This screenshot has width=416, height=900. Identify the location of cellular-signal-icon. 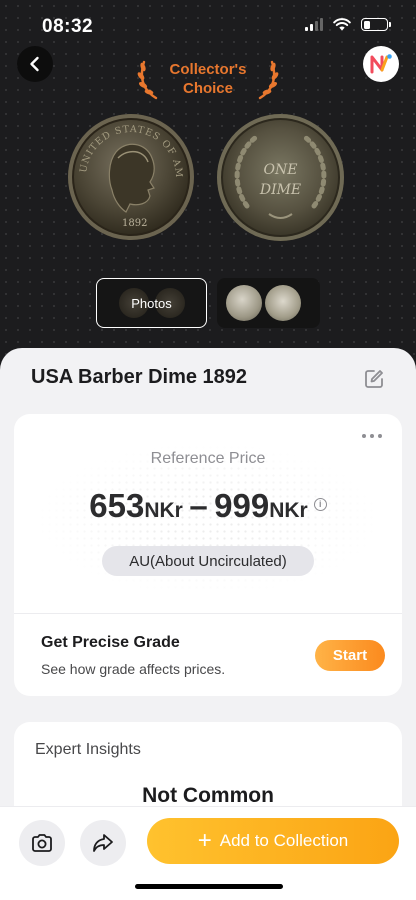
(314, 24).